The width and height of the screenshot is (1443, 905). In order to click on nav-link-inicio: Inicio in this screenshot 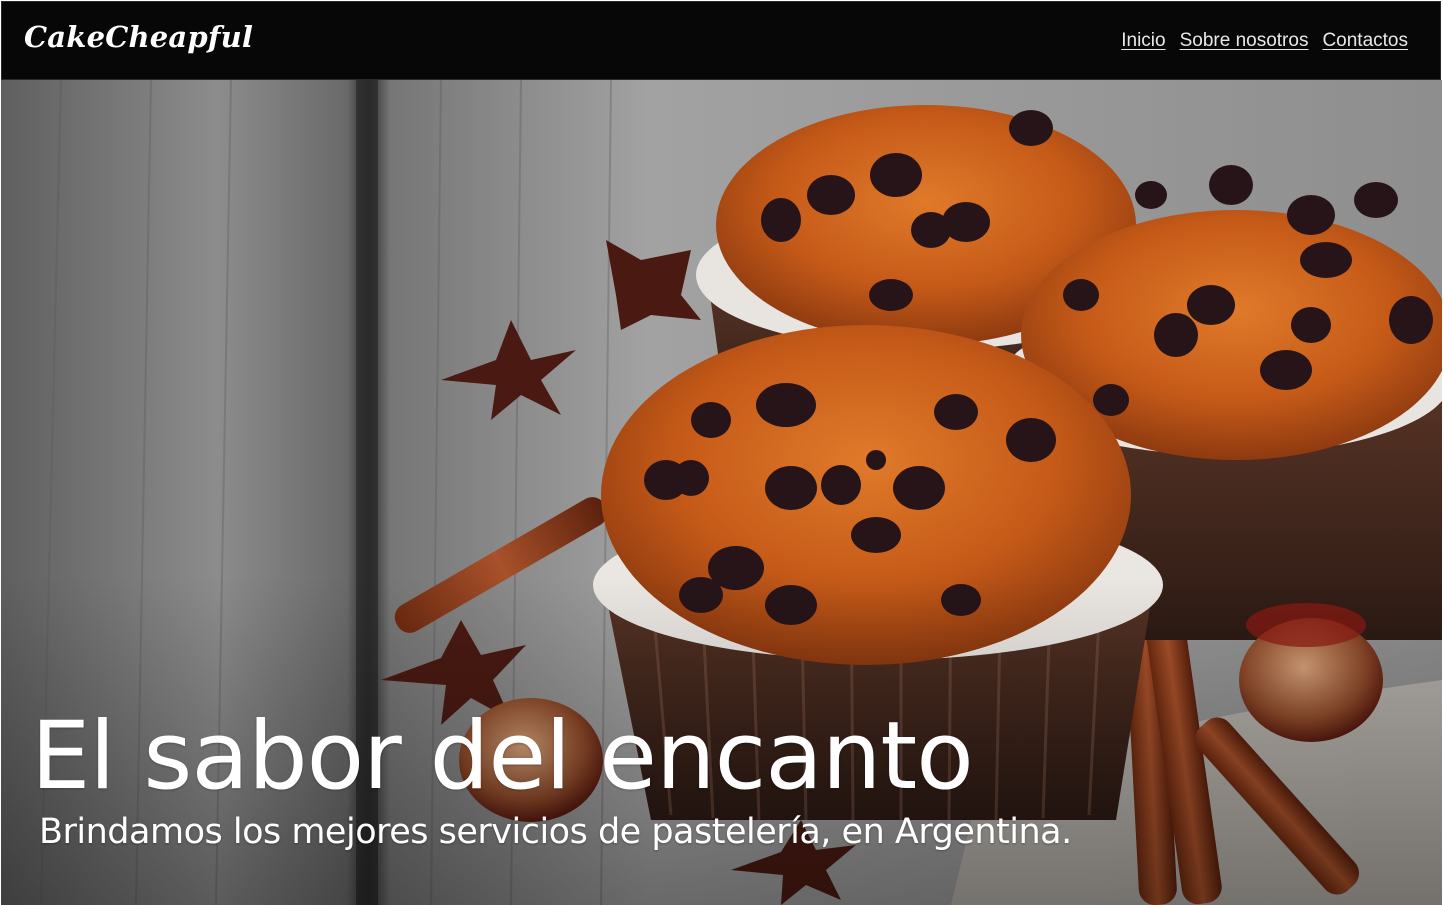, I will do `click(1143, 41)`.